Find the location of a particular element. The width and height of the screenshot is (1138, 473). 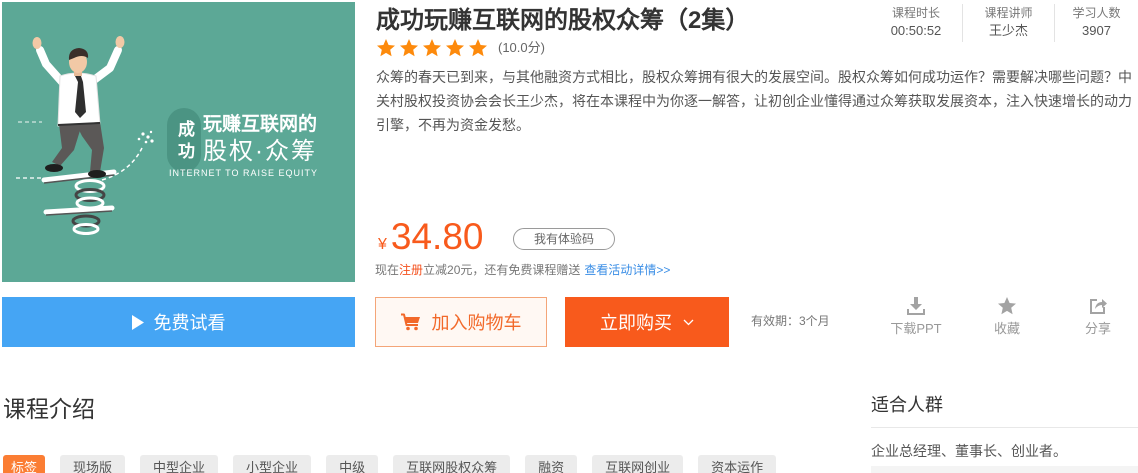

next-panel is located at coordinates (1004, 469).